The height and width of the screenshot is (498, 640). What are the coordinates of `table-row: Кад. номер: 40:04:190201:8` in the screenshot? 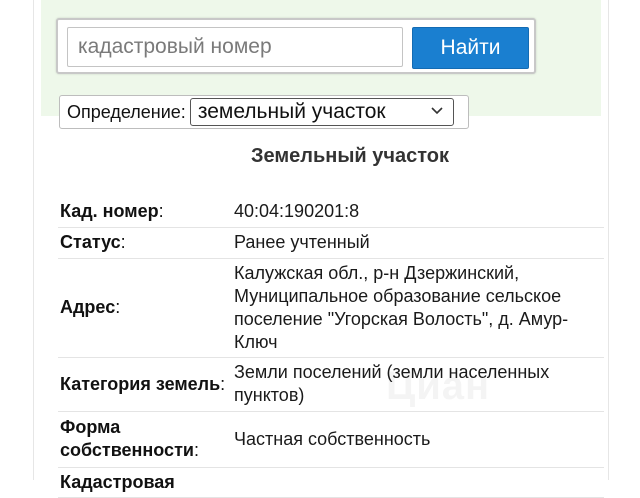 It's located at (331, 212).